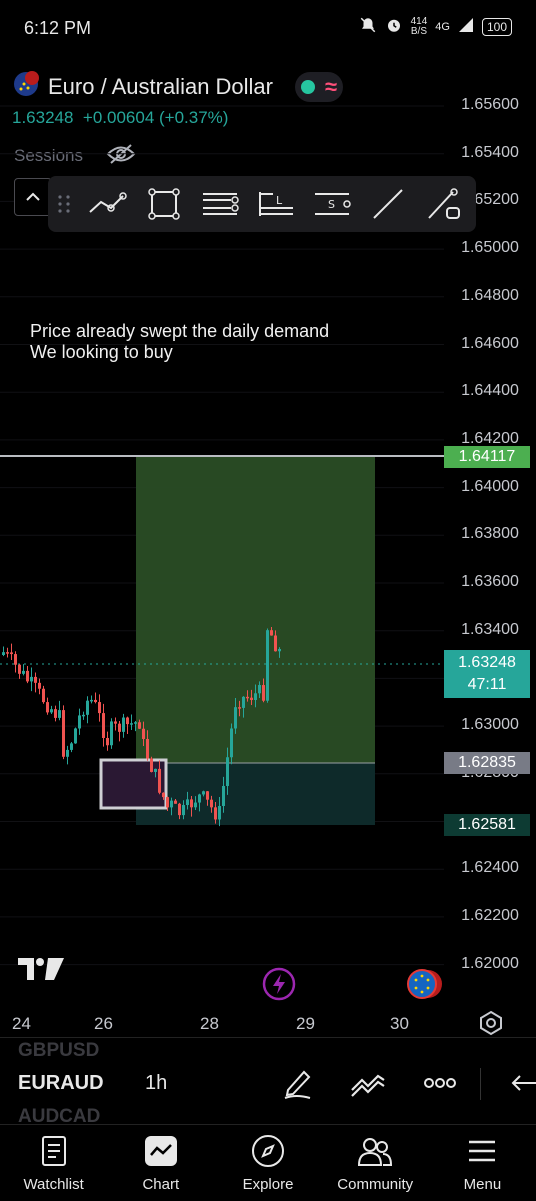 This screenshot has height=1201, width=536. What do you see at coordinates (276, 204) in the screenshot?
I see `long-position-tool: L` at bounding box center [276, 204].